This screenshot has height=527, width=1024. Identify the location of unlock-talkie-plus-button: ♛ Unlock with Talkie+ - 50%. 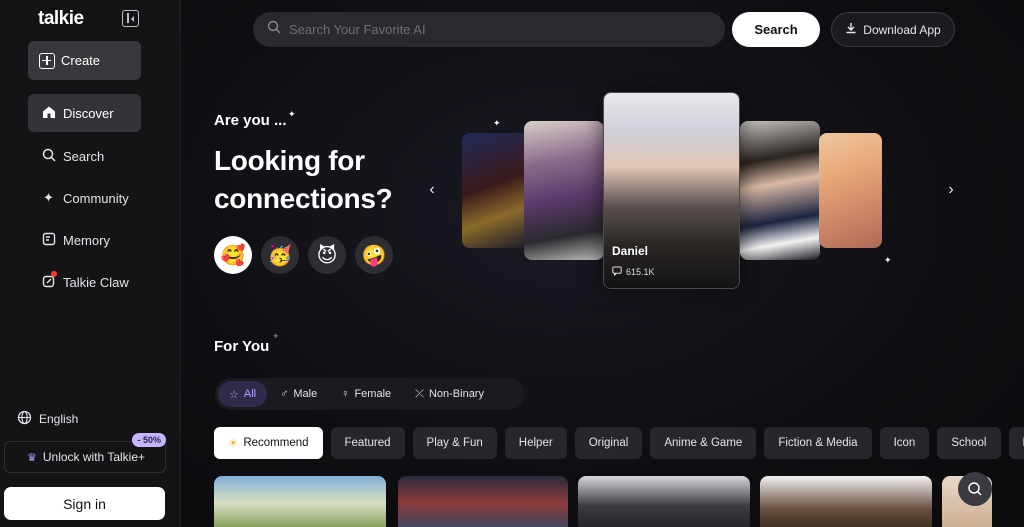
(85, 453).